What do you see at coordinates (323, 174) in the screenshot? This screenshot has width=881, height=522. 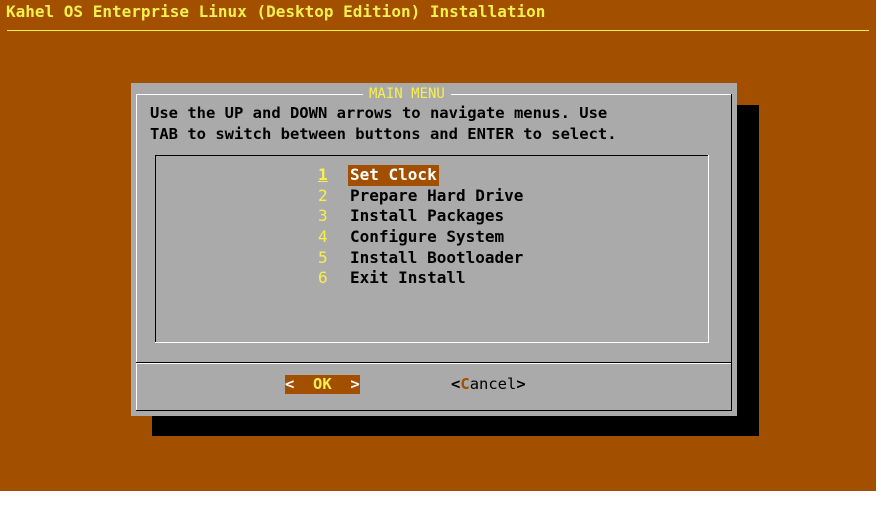 I see `menu-item-key: 1` at bounding box center [323, 174].